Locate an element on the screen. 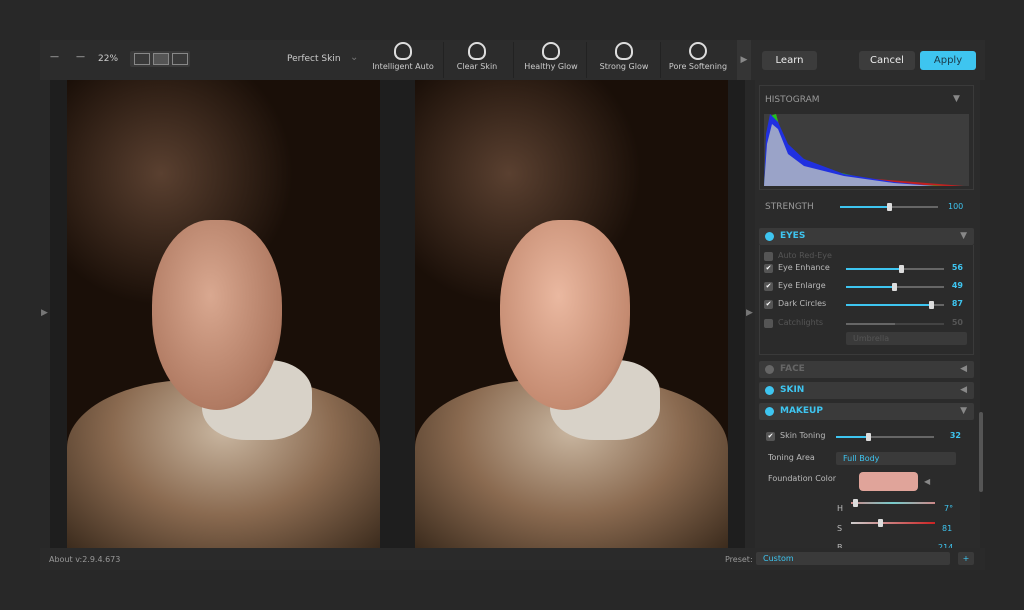 Image resolution: width=1024 pixels, height=610 pixels. eye-enhance-row: ✔ Eye Enhance 56 is located at coordinates (863, 268).